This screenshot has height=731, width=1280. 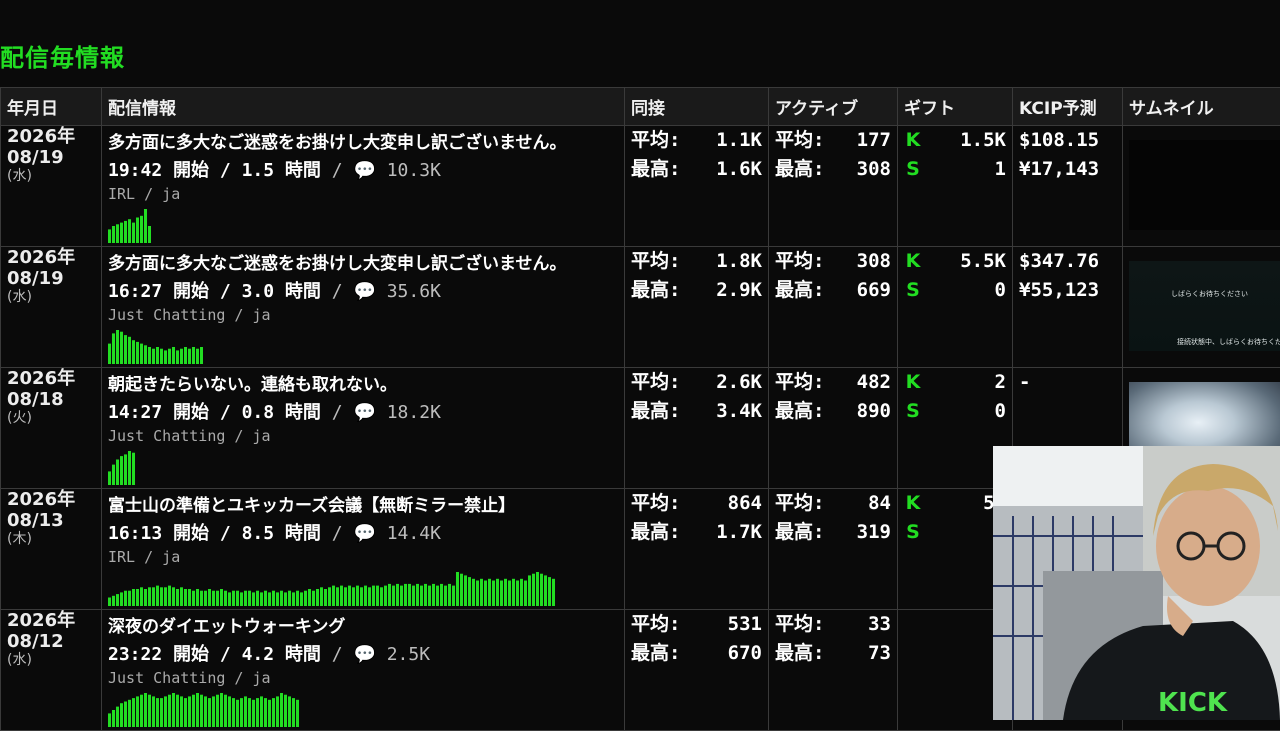 What do you see at coordinates (745, 624) in the screenshot?
I see `viewers-avg: 531` at bounding box center [745, 624].